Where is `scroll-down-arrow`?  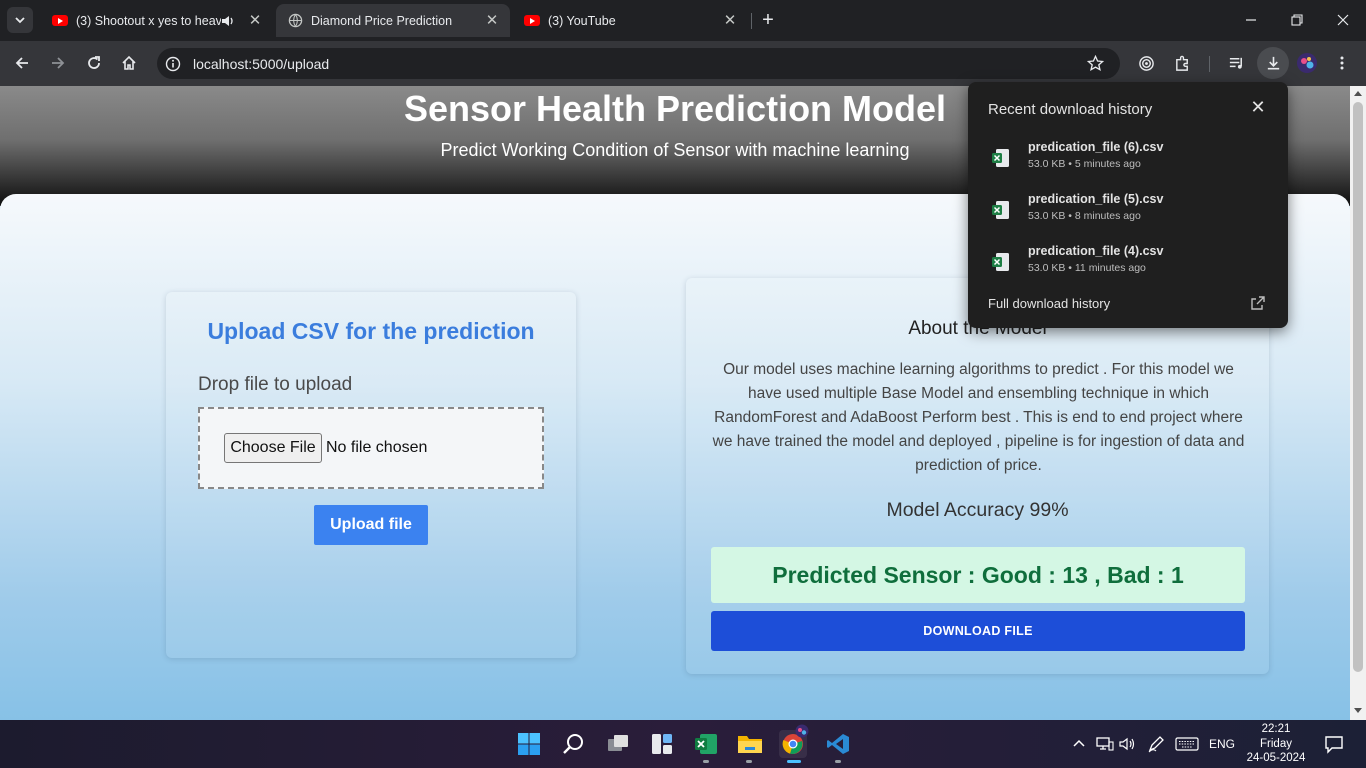
scroll-down-arrow is located at coordinates (1358, 710).